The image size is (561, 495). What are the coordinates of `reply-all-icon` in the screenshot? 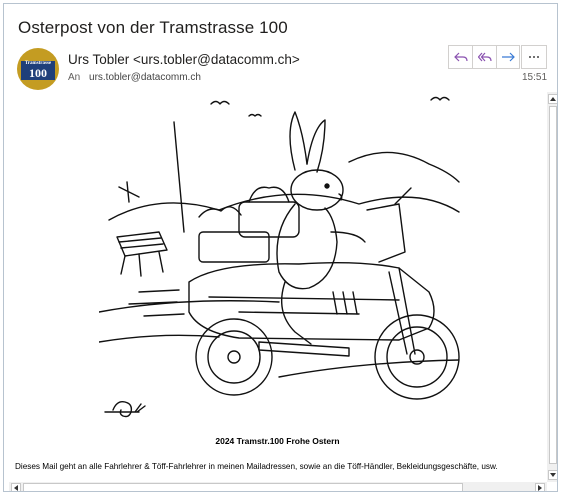 It's located at (484, 57).